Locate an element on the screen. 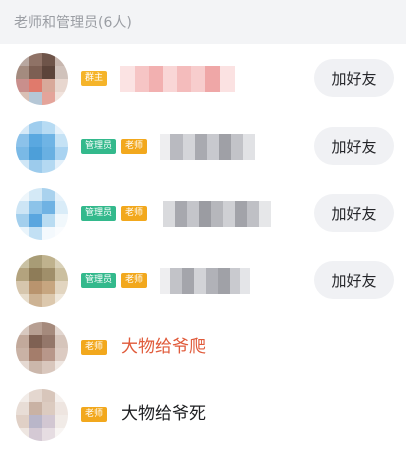 The image size is (406, 450). owner-badge: 群主 is located at coordinates (94, 78).